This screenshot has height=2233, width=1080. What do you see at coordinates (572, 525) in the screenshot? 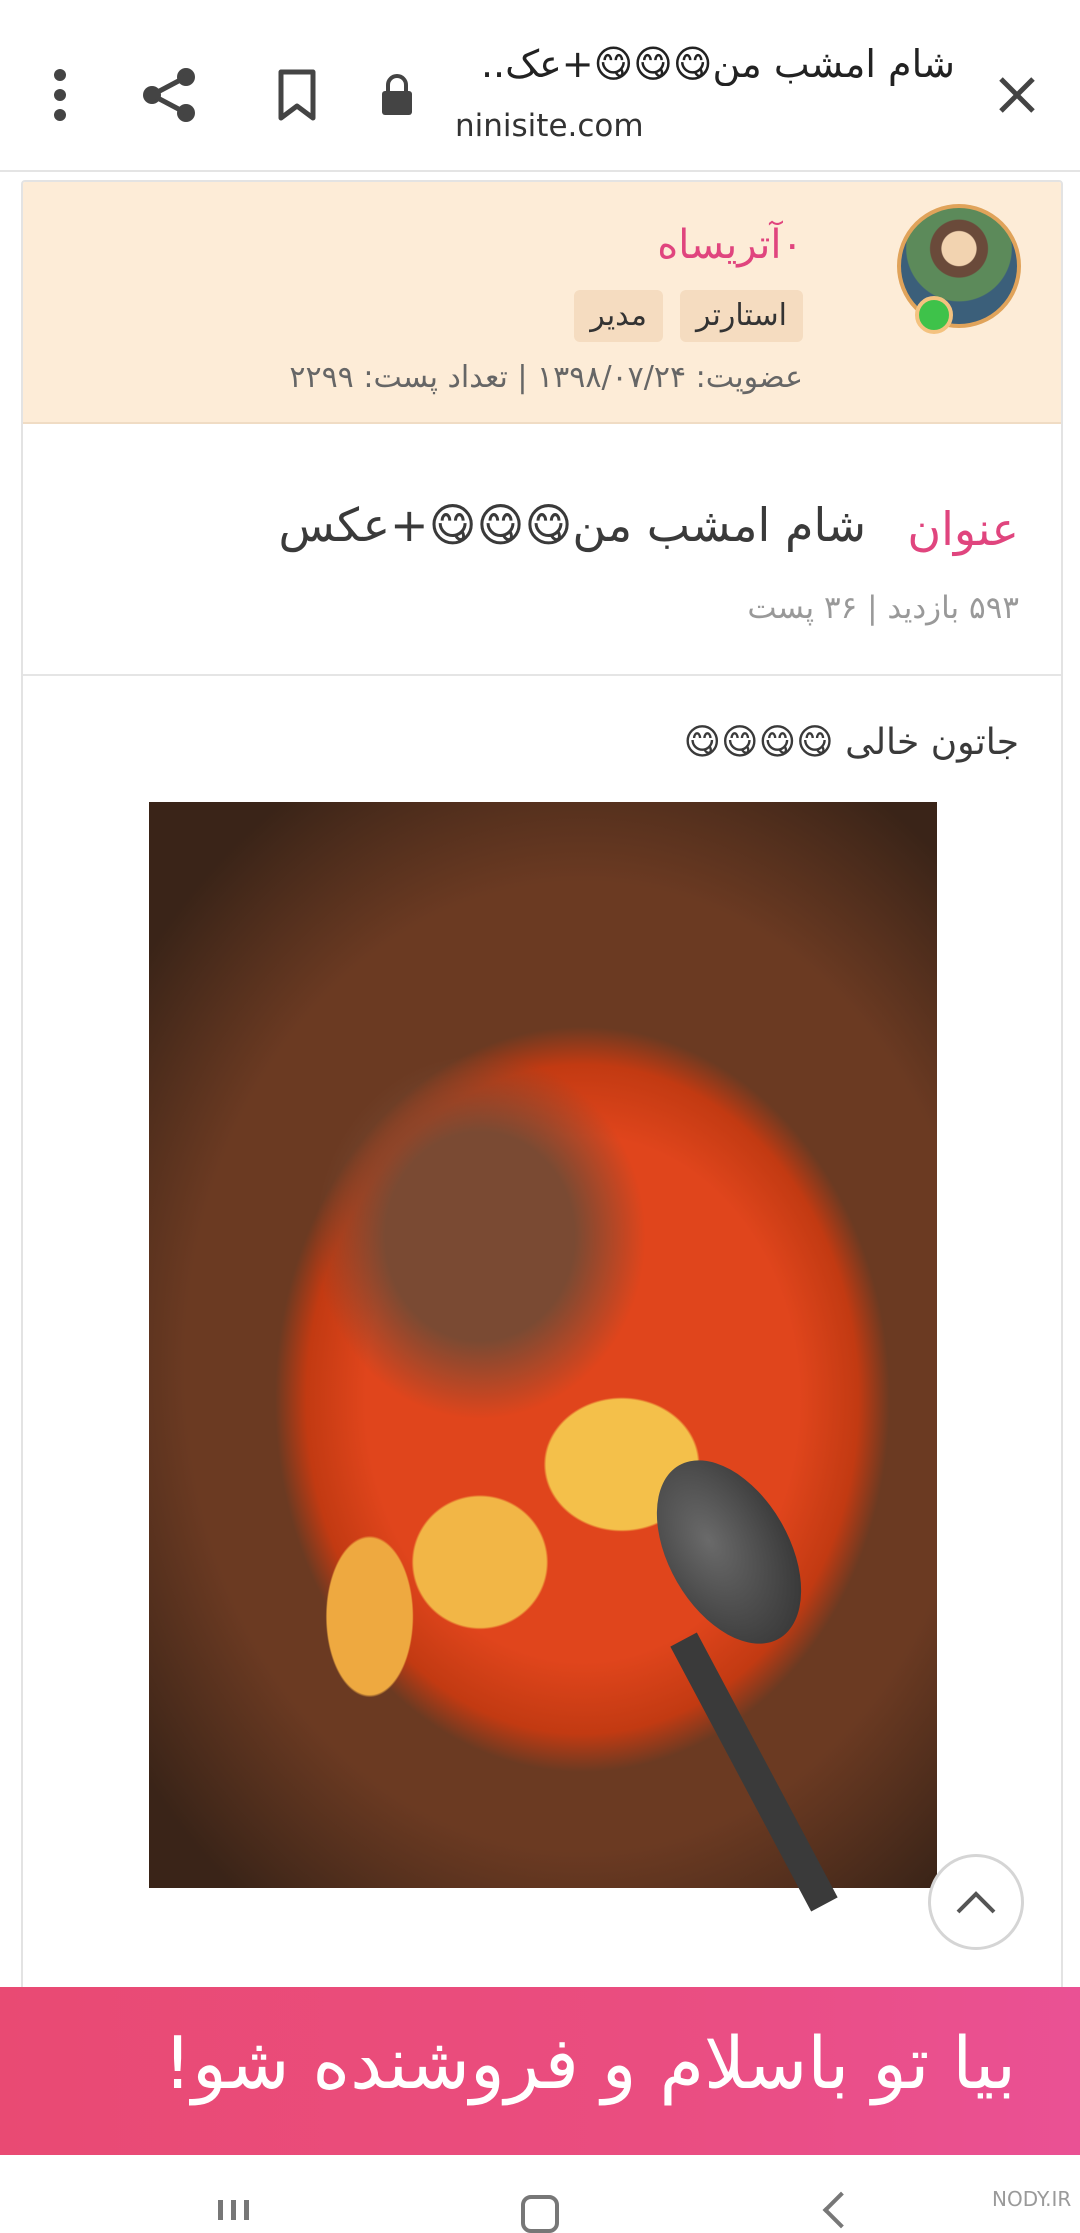
I see `topic-title: شام امشب من😋😋😋+عکس` at bounding box center [572, 525].